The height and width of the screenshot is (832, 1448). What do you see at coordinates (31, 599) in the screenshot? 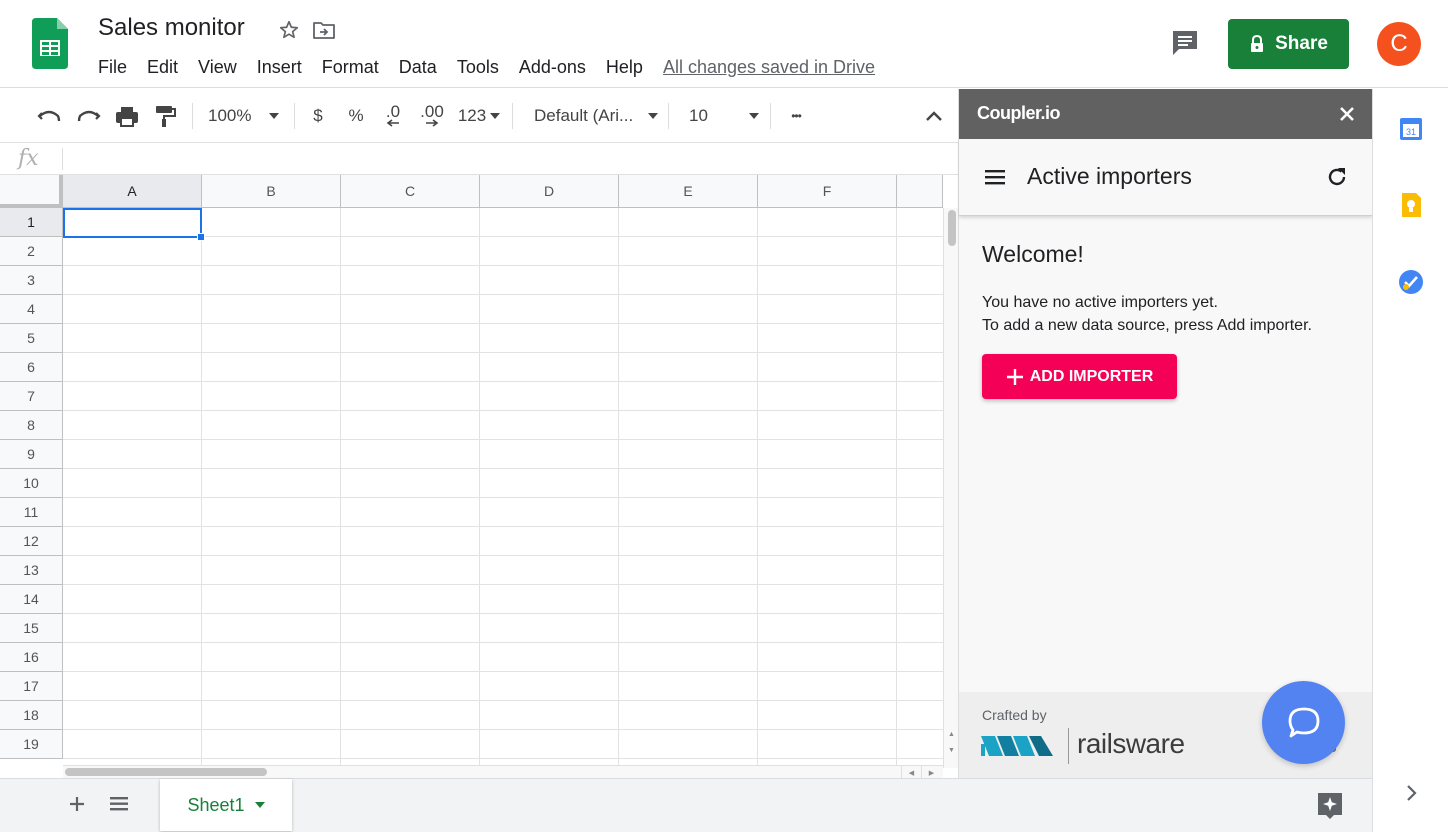
I see `row-header-14: 14` at bounding box center [31, 599].